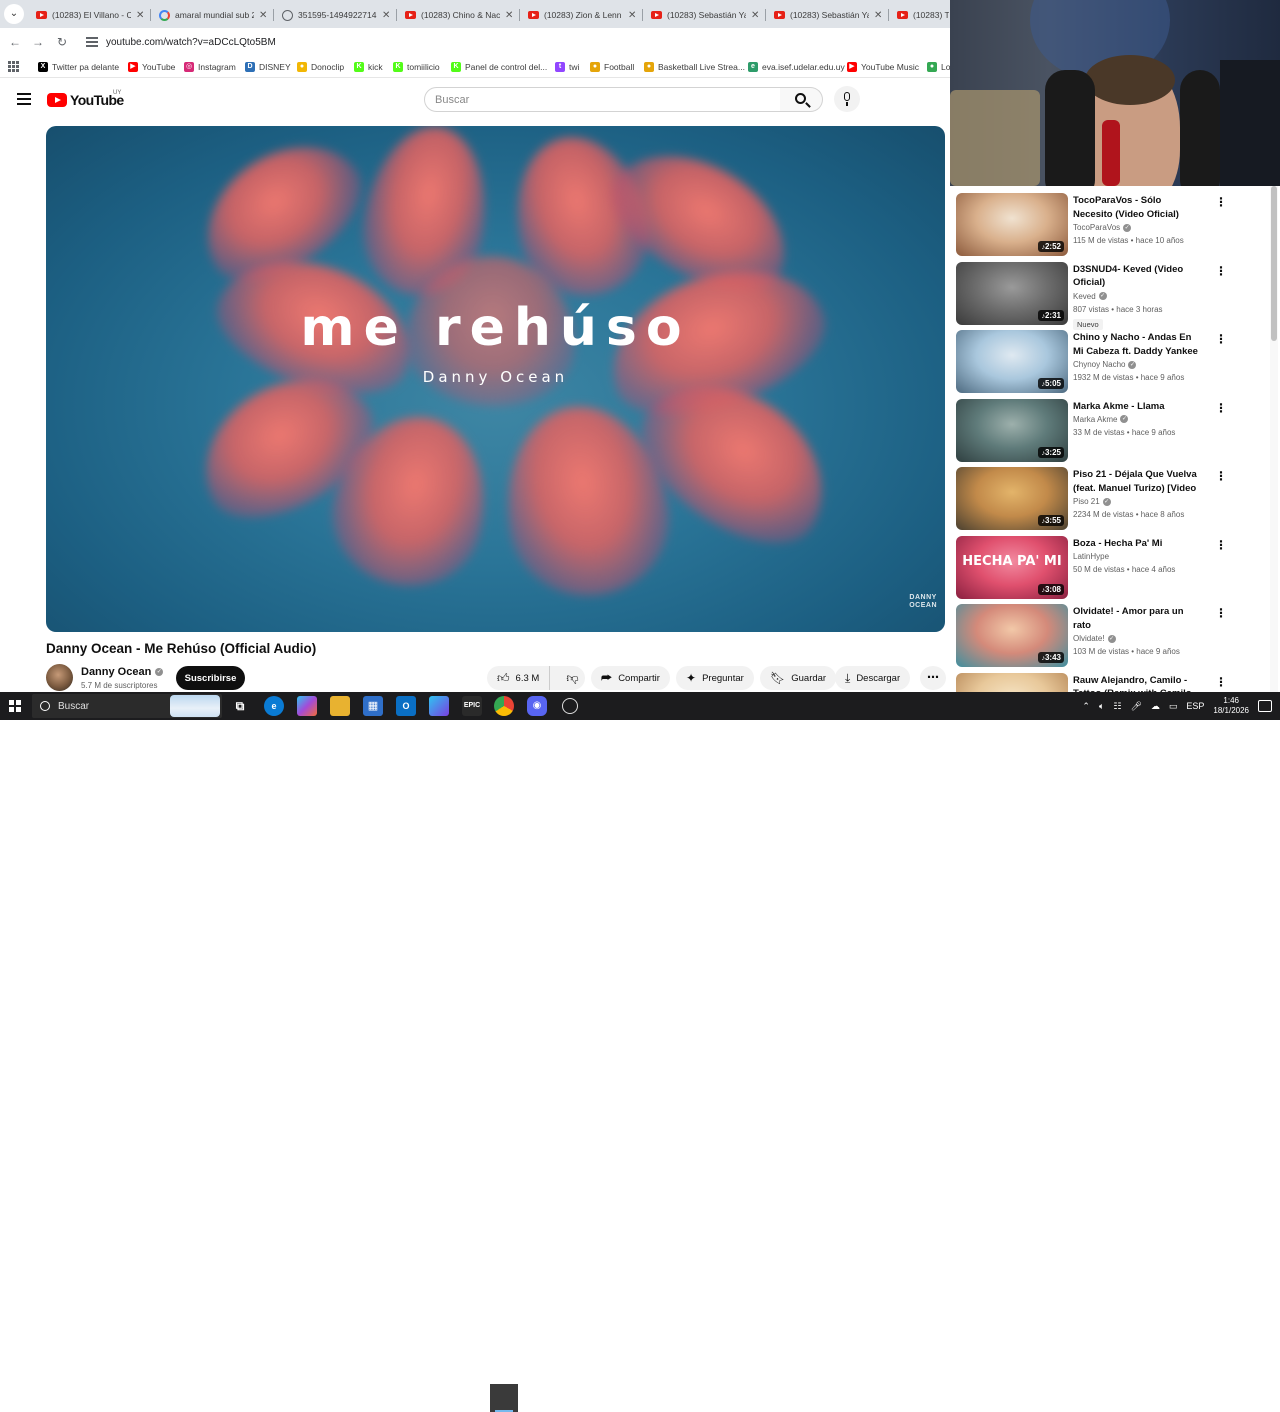  What do you see at coordinates (14, 14) in the screenshot?
I see `tab-search-chevron-icon: ⌄` at bounding box center [14, 14].